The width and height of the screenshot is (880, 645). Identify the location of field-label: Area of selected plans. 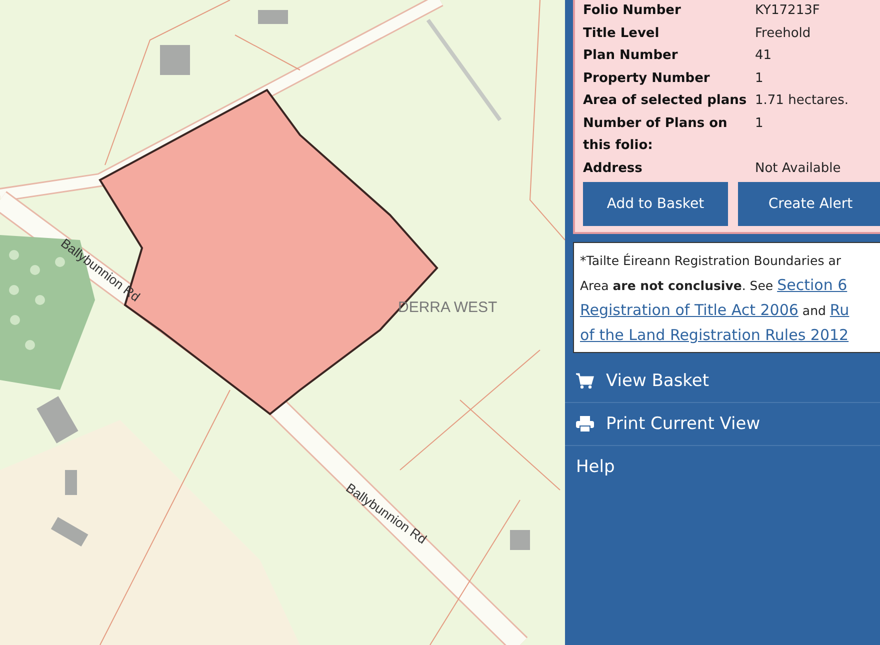
(665, 101).